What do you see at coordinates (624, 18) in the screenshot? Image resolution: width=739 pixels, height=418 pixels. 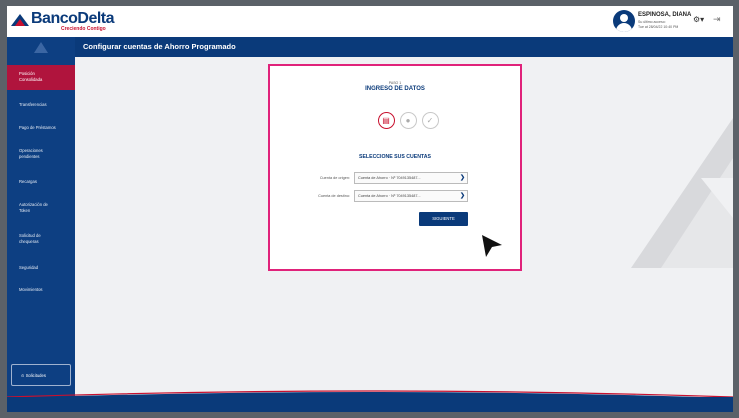 I see `avatar-head` at bounding box center [624, 18].